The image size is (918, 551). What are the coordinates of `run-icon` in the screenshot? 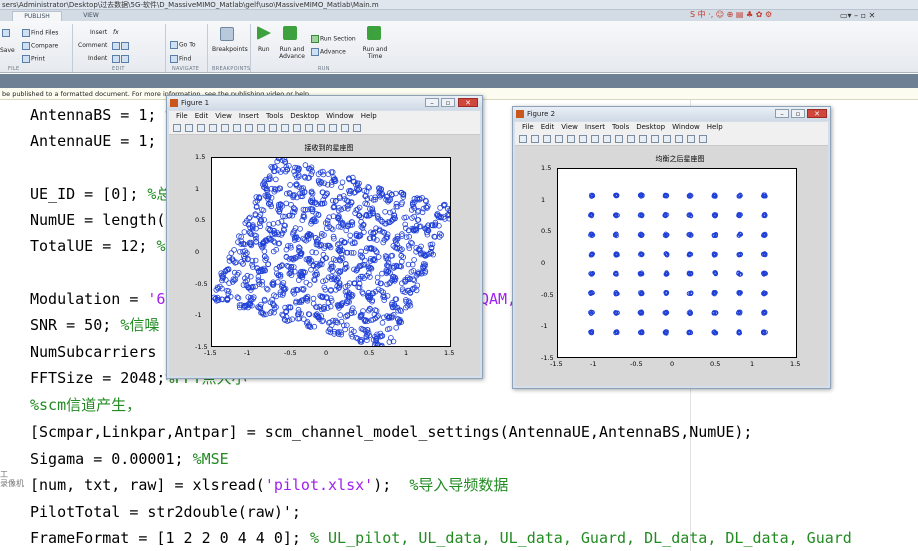 It's located at (264, 33).